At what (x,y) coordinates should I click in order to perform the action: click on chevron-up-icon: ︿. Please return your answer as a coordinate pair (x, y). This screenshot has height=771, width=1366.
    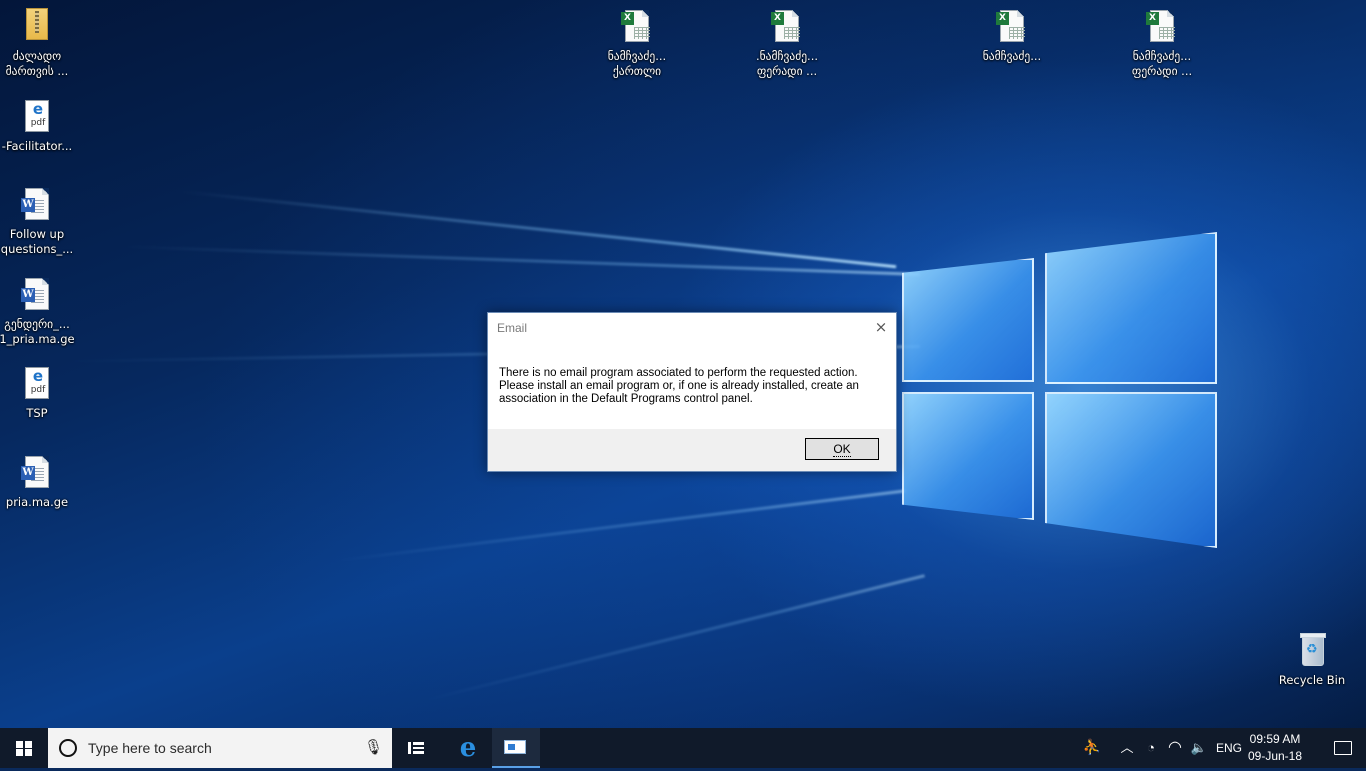
    Looking at the image, I should click on (1127, 748).